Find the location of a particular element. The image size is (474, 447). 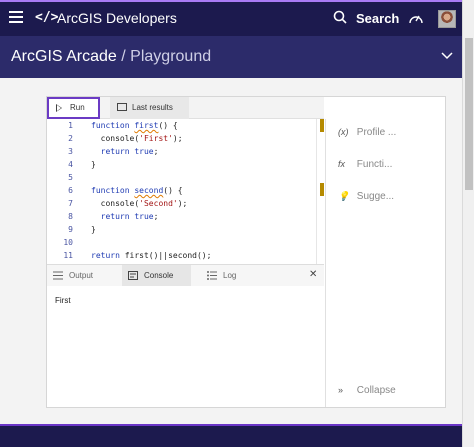

code-line: 7 console('Second'); is located at coordinates (182, 205).